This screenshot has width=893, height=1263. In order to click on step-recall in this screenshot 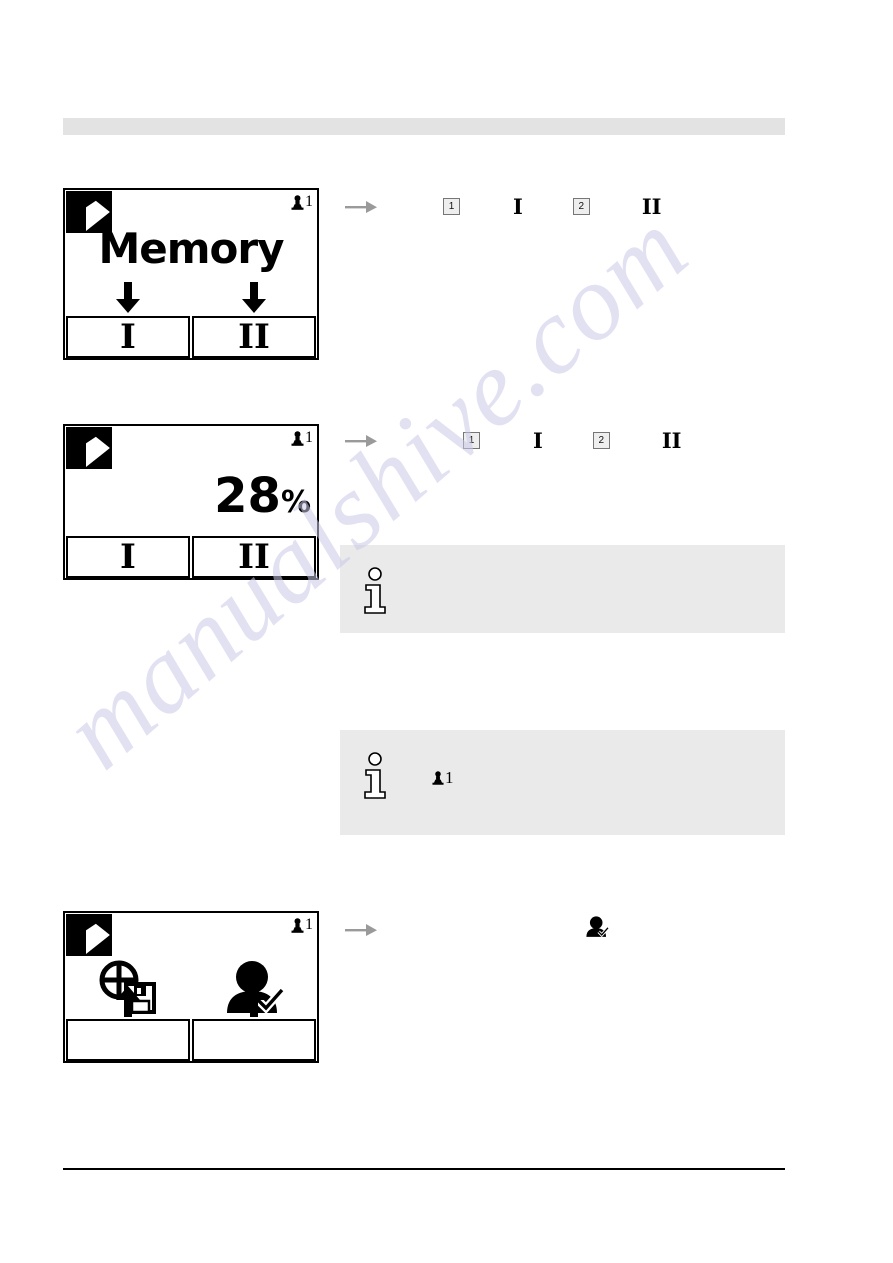, I will do `click(477, 929)`.